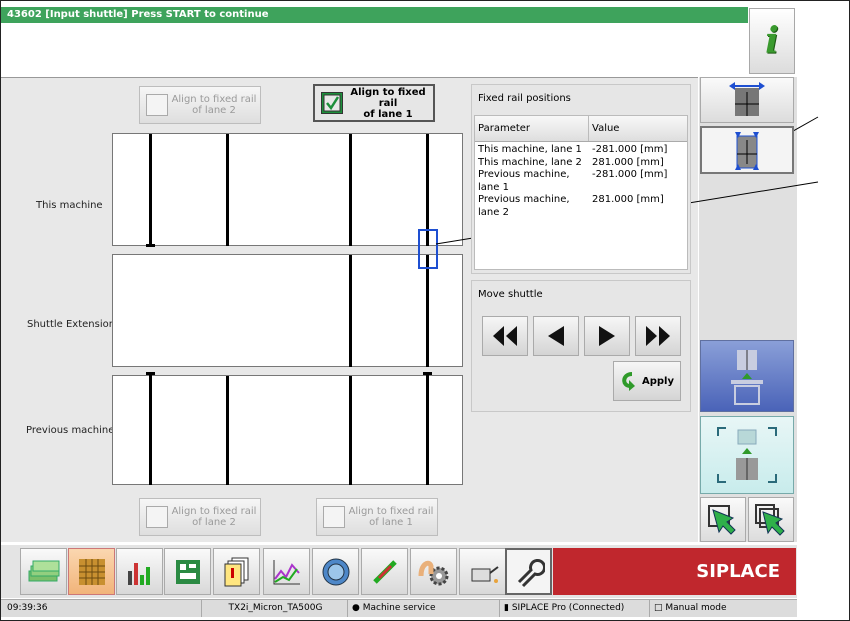  I want to click on table-row: This machine, lane 2 281.000 [mm], so click(581, 163).